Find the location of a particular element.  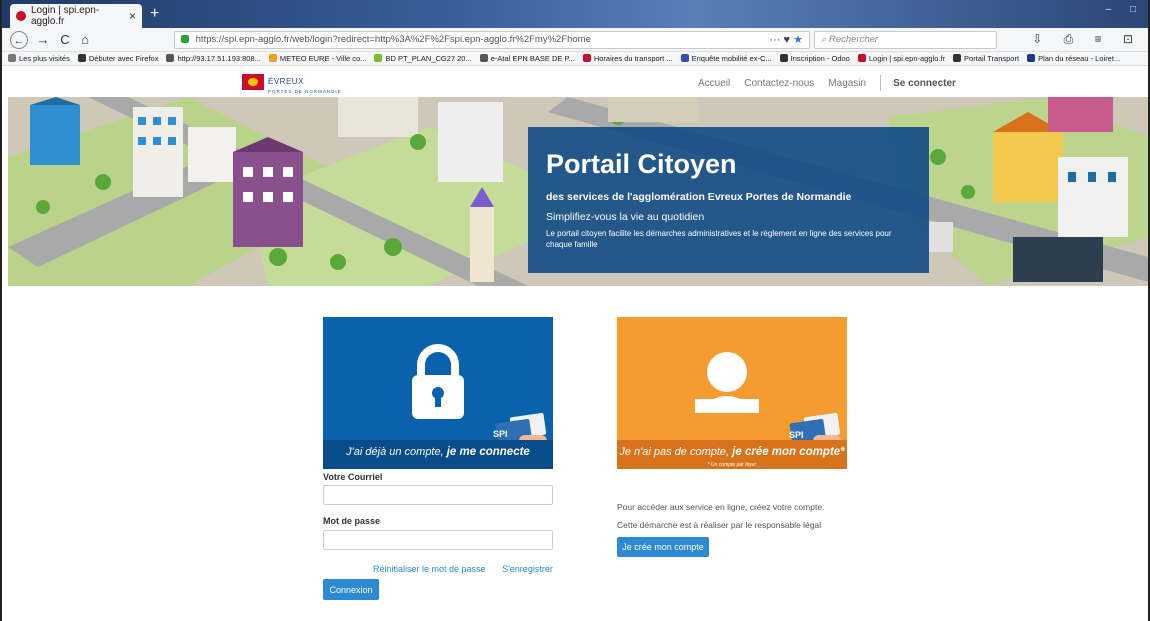

search-input: ⌕ Rechercher is located at coordinates (905, 40).